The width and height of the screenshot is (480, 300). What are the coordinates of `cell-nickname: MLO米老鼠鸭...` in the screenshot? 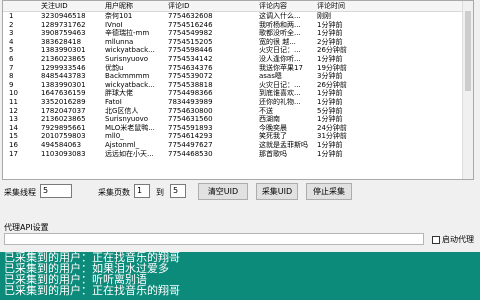 It's located at (130, 127).